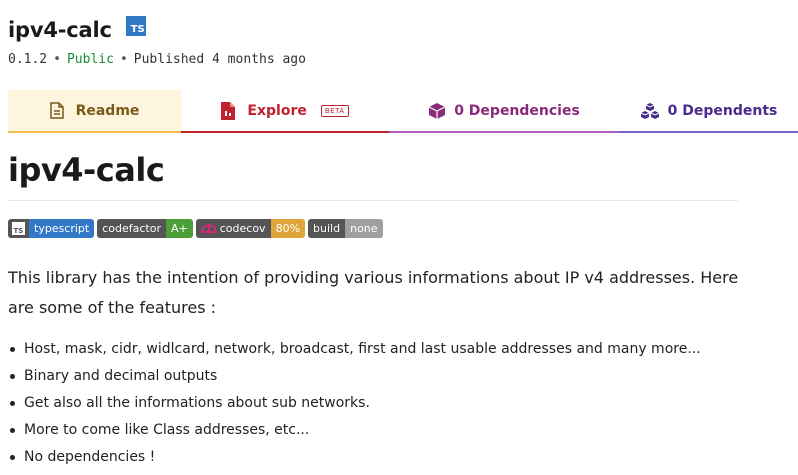 Image resolution: width=798 pixels, height=475 pixels. What do you see at coordinates (364, 228) in the screenshot?
I see `badge-value: none` at bounding box center [364, 228].